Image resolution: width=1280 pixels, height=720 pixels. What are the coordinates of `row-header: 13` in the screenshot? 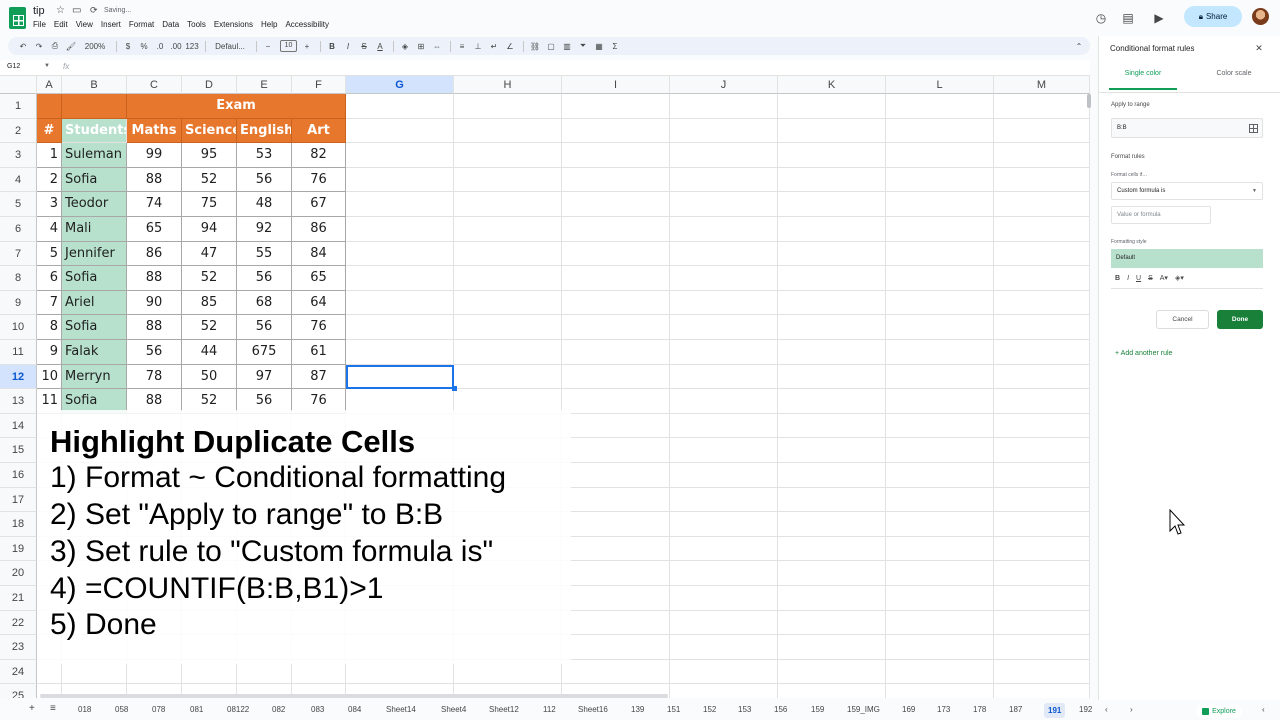 It's located at (18, 401).